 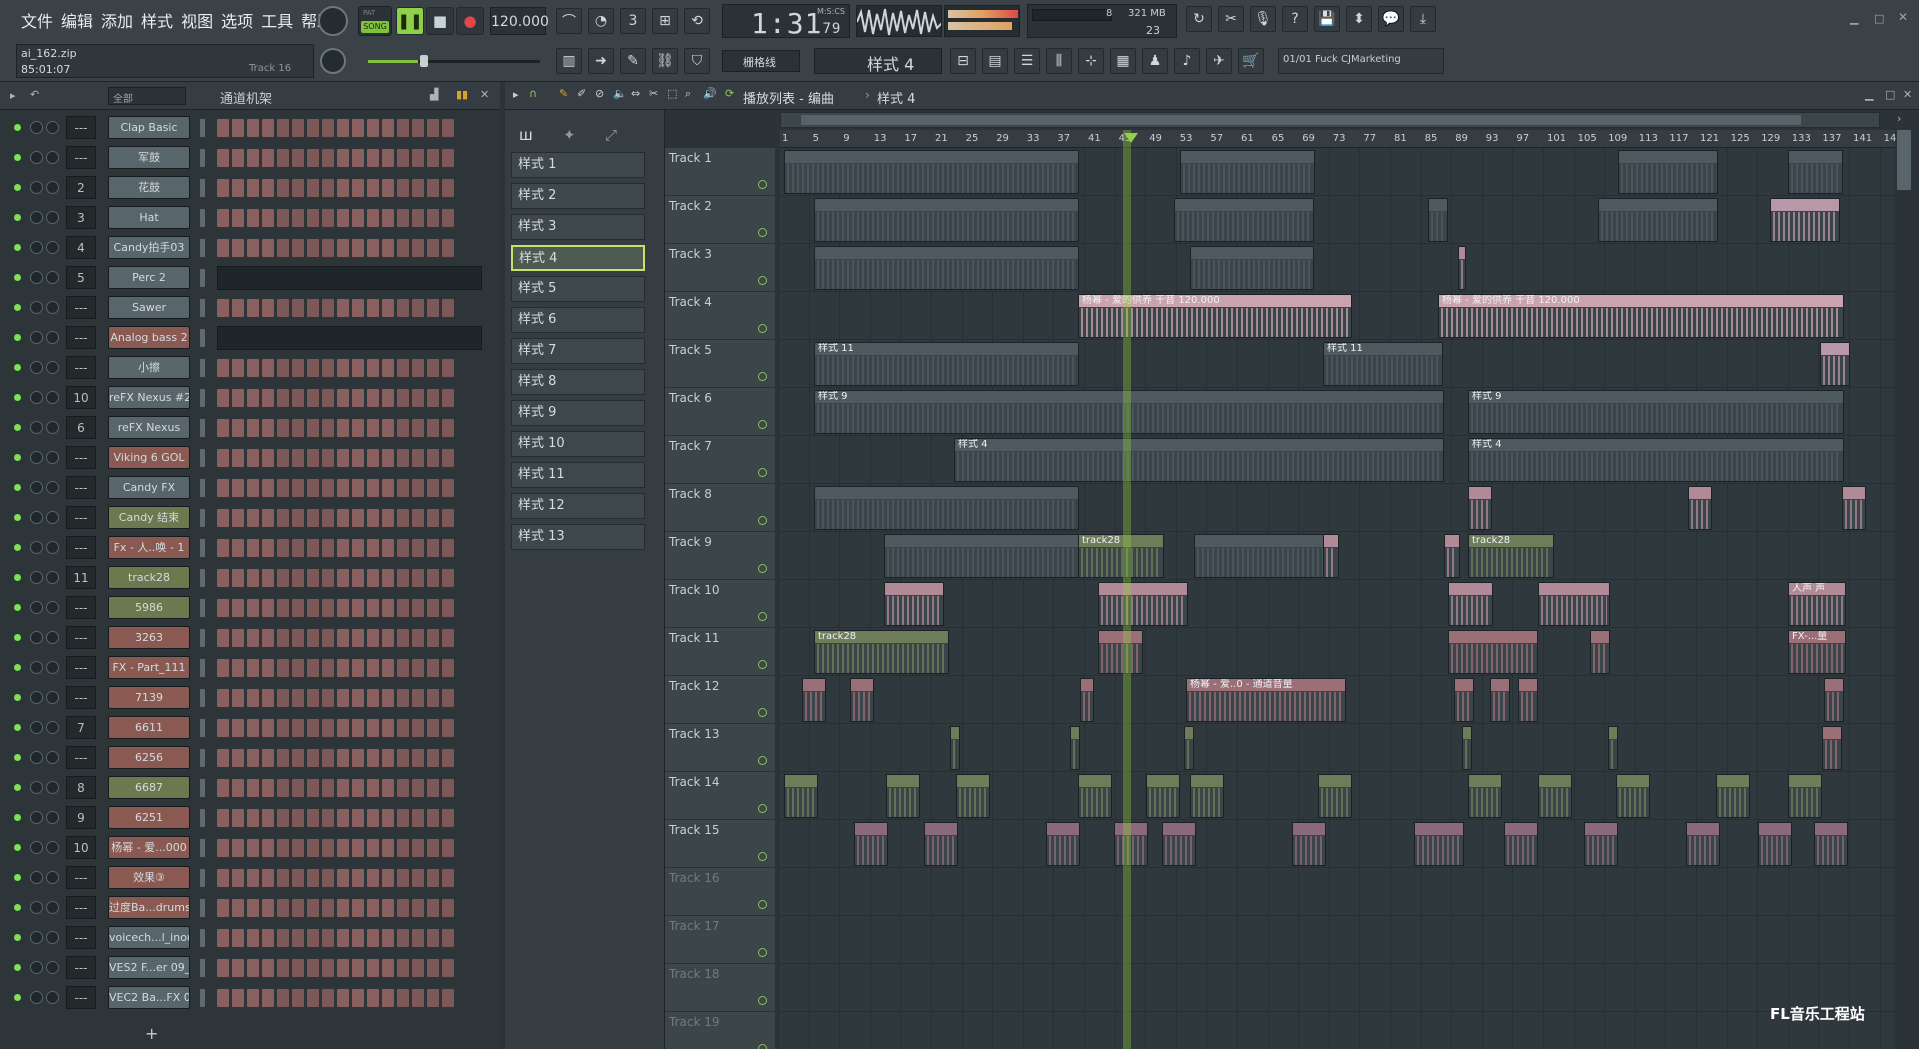 What do you see at coordinates (375, 21) in the screenshot?
I see `pat-song-toggle: PAT SONG` at bounding box center [375, 21].